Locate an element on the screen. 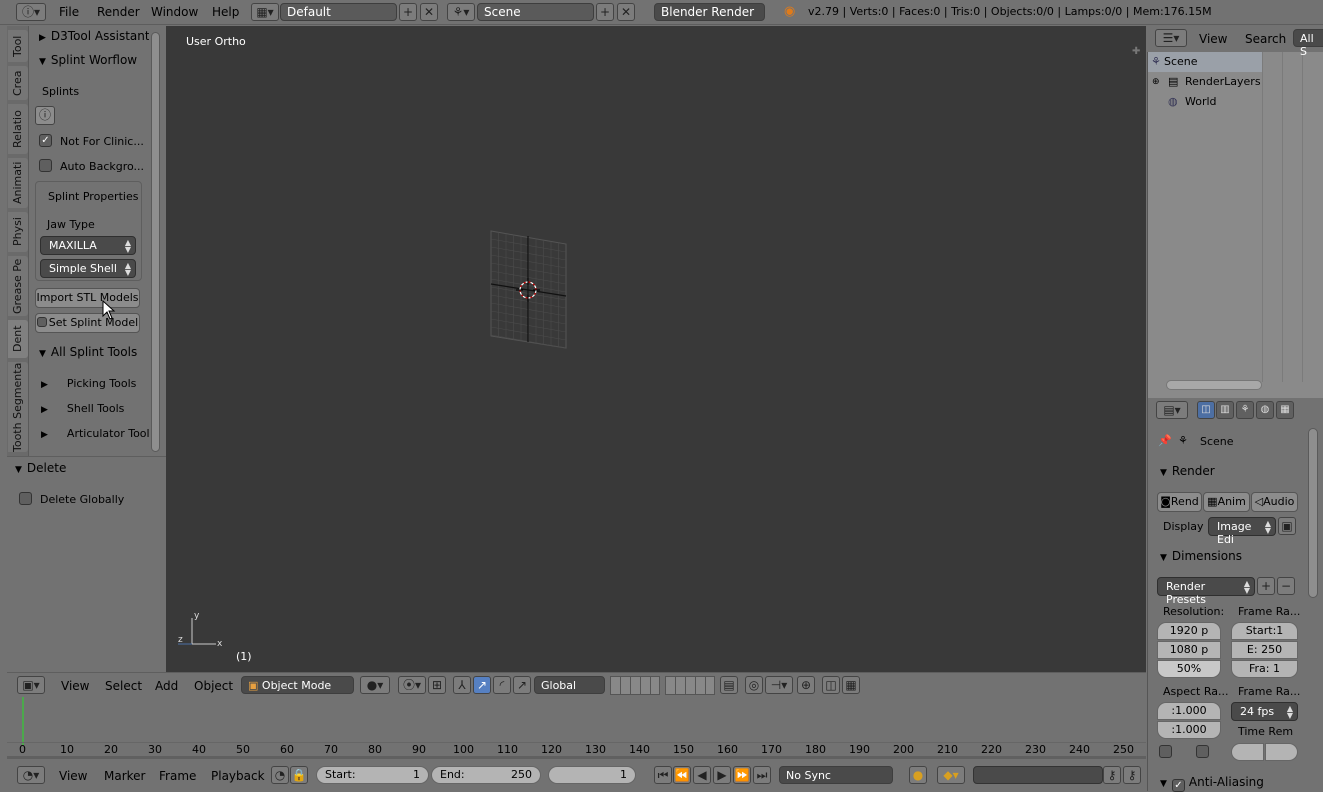  current-frame-indicator is located at coordinates (23, 721).